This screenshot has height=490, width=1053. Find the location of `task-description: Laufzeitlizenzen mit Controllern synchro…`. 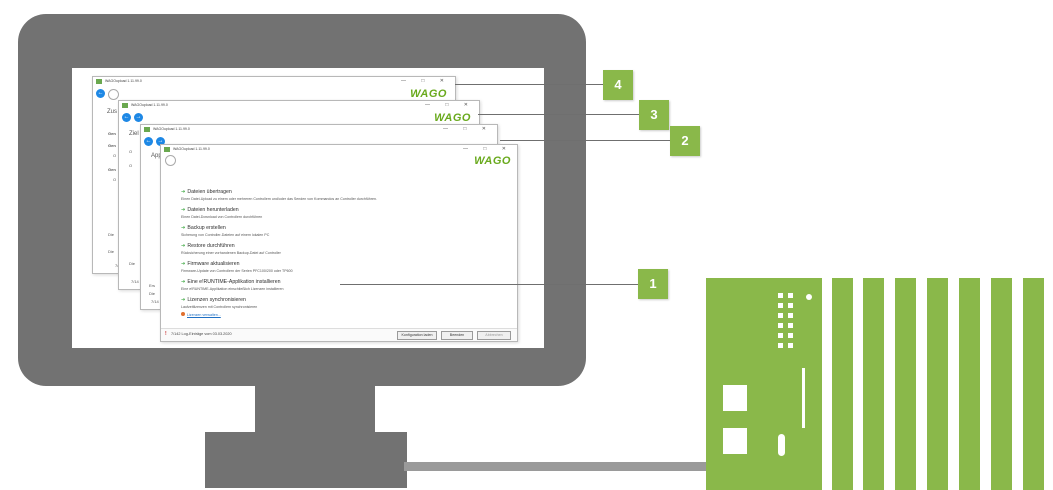

task-description: Laufzeitlizenzen mit Controllern synchro… is located at coordinates (219, 307).